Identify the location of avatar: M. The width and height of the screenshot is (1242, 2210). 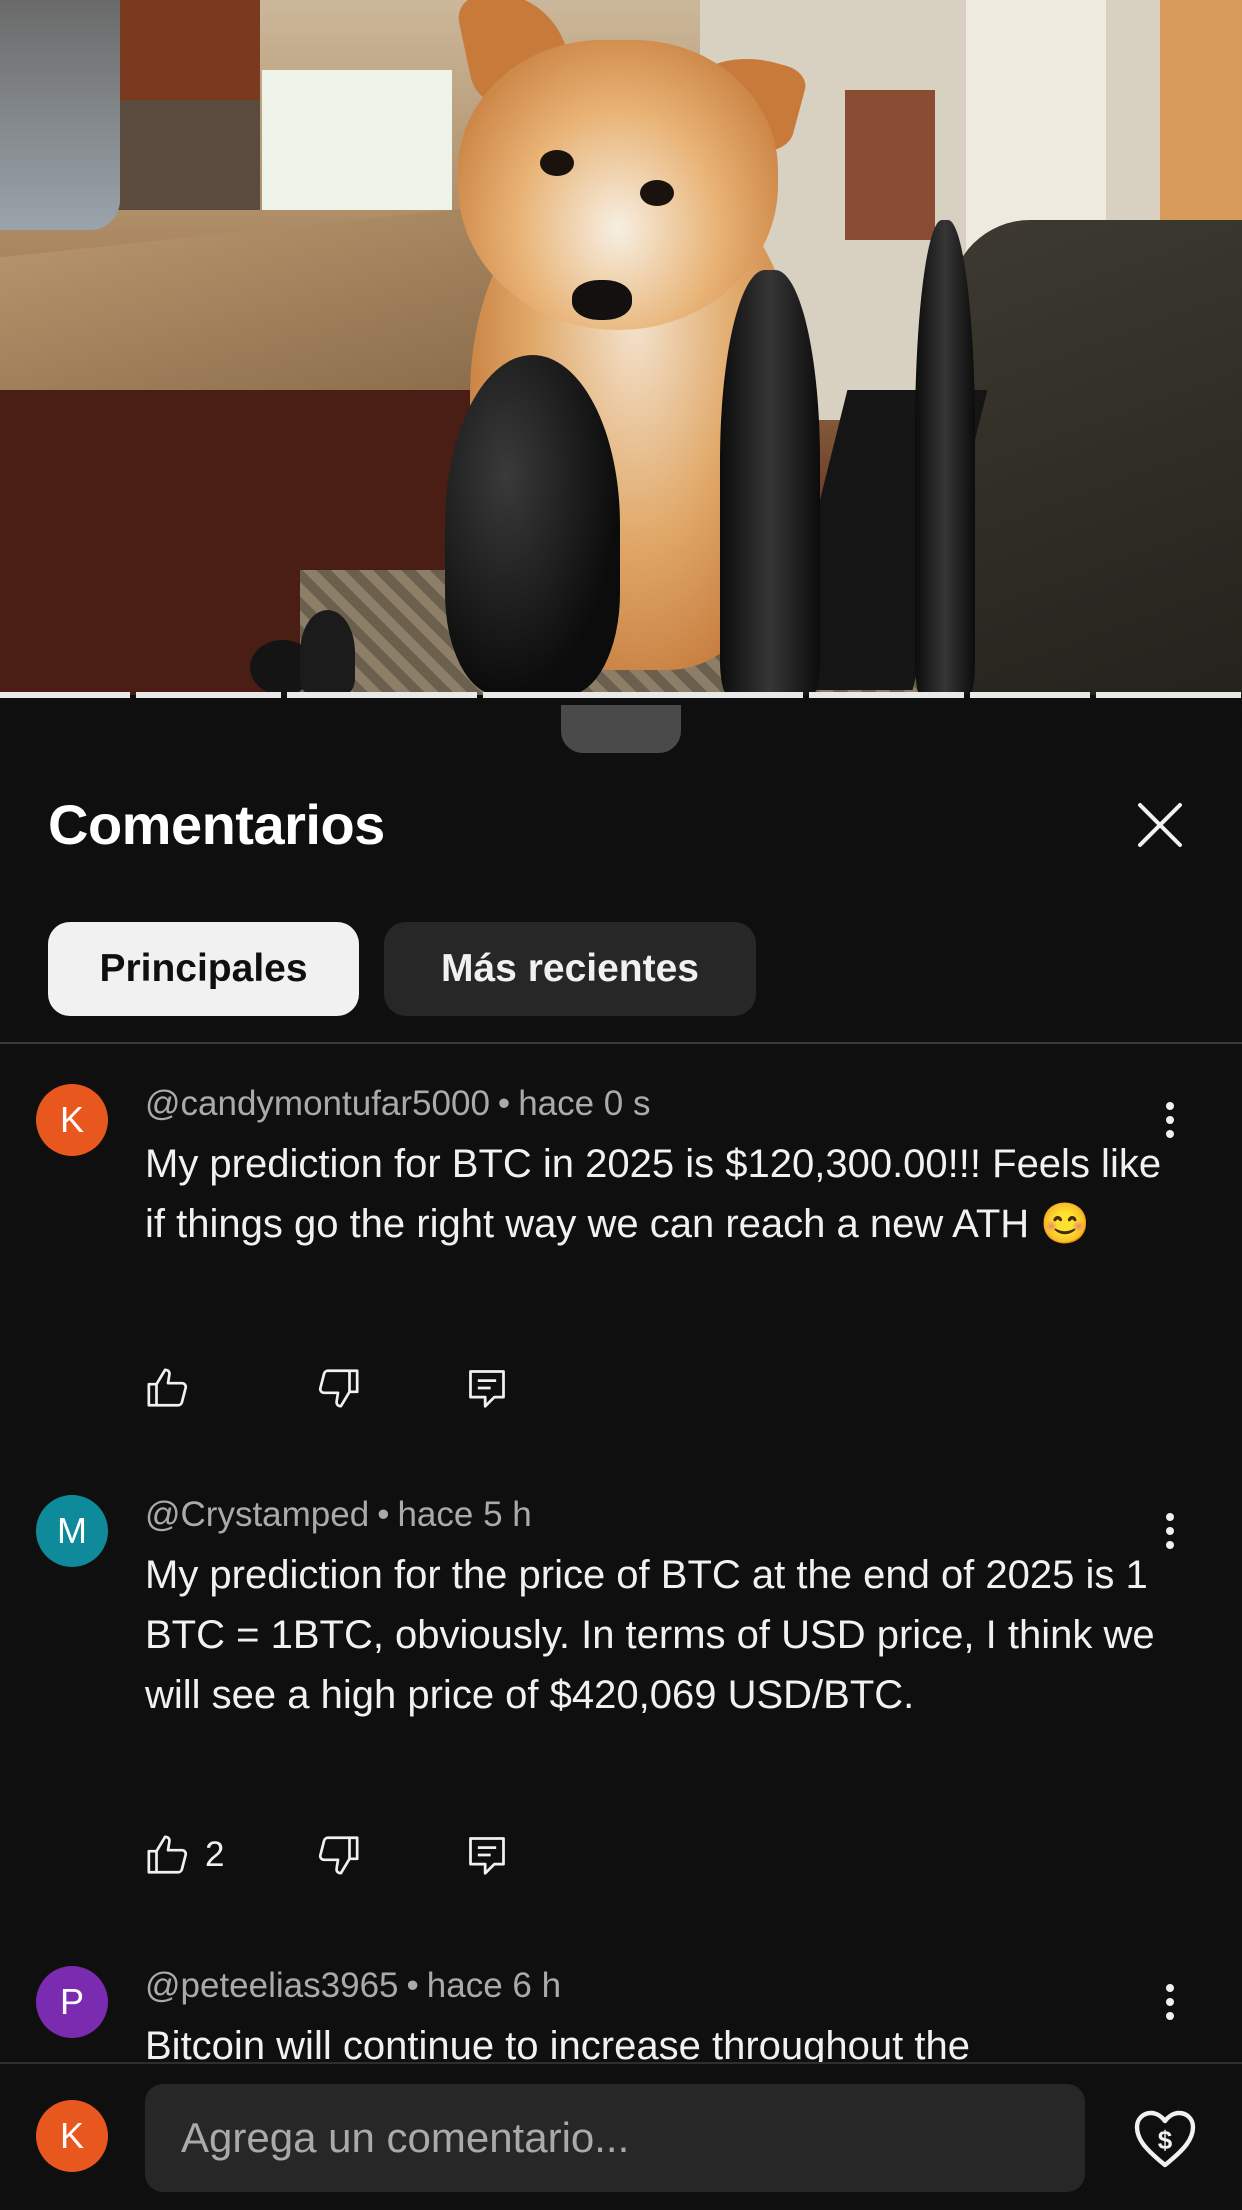
(72, 1531).